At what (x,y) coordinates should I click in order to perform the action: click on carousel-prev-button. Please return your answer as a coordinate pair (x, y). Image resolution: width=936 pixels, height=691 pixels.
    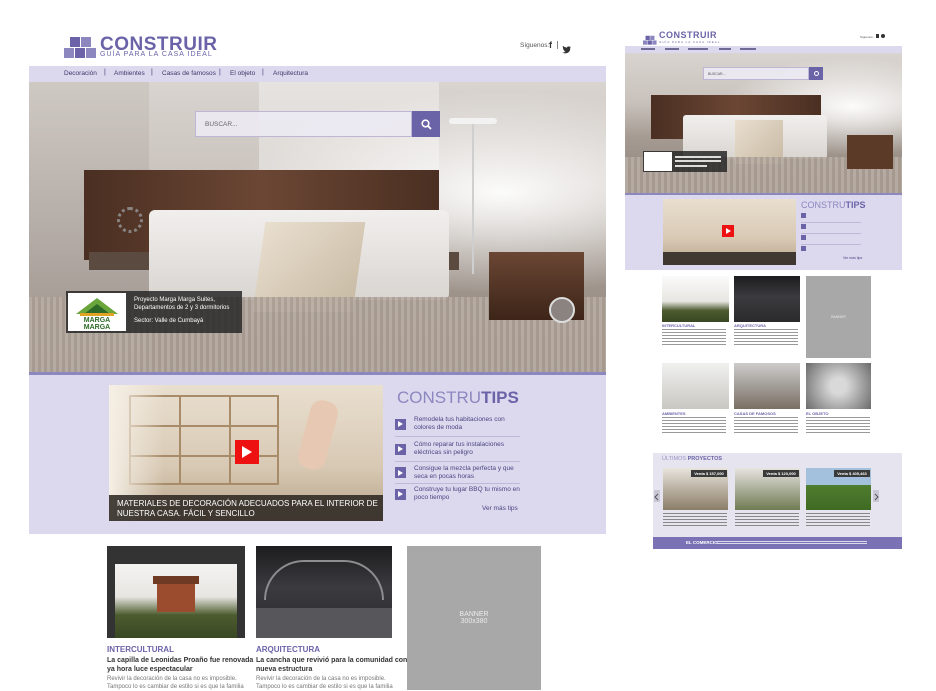
    Looking at the image, I should click on (657, 496).